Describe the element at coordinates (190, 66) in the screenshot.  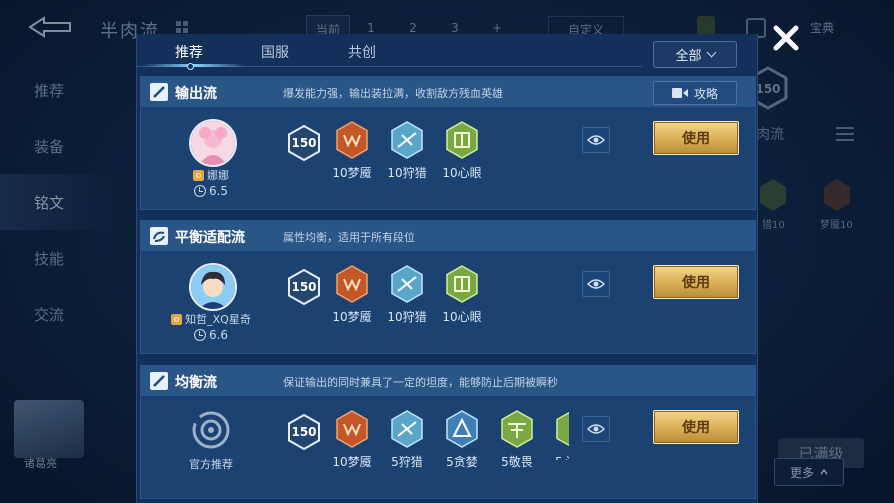
I see `active-tab-dot` at that location.